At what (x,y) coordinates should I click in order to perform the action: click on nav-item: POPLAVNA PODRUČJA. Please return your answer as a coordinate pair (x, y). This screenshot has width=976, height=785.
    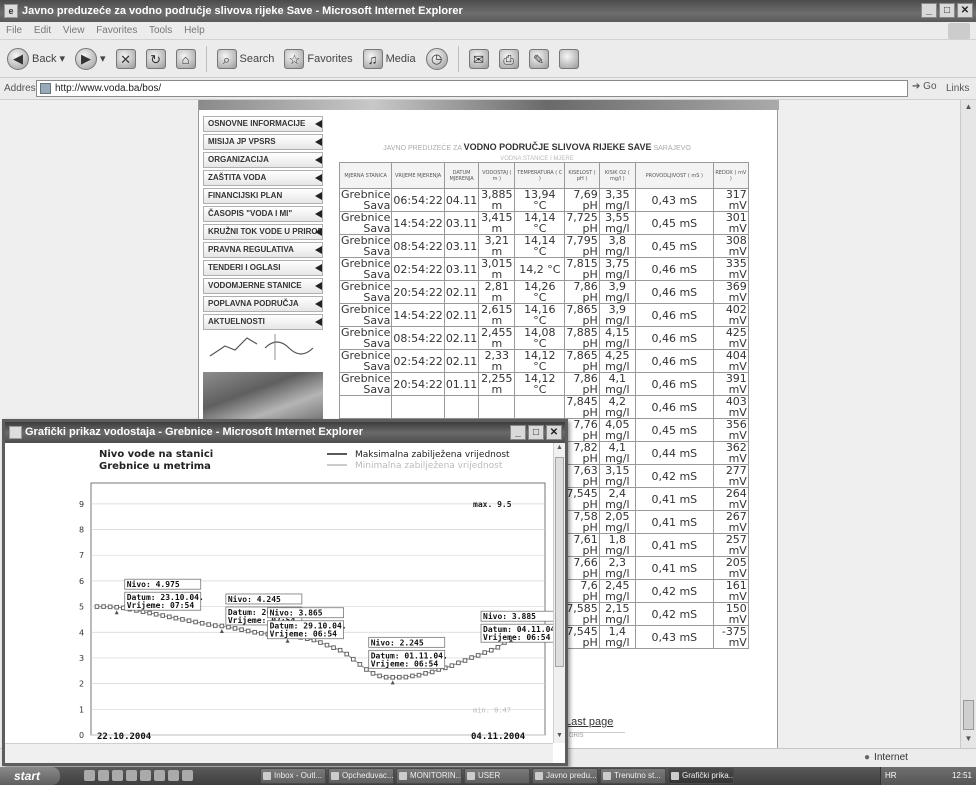
    Looking at the image, I should click on (263, 304).